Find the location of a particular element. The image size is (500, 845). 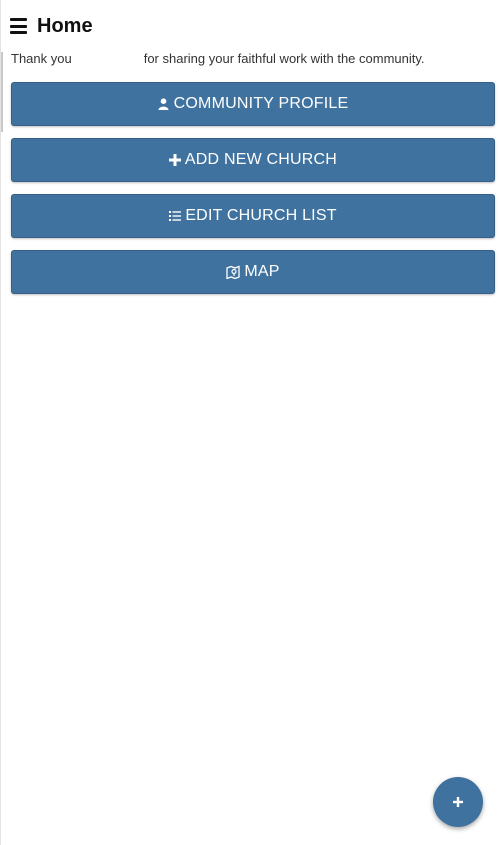

thank-you-text: Thank you is located at coordinates (41, 58).